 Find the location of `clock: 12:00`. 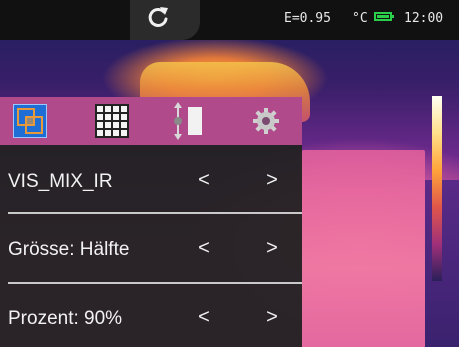

clock: 12:00 is located at coordinates (424, 18).